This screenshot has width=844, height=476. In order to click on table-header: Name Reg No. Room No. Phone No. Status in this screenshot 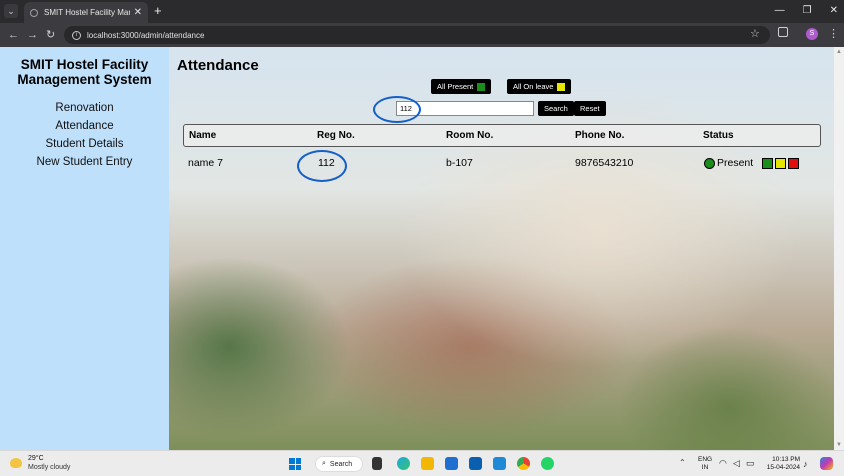, I will do `click(502, 135)`.